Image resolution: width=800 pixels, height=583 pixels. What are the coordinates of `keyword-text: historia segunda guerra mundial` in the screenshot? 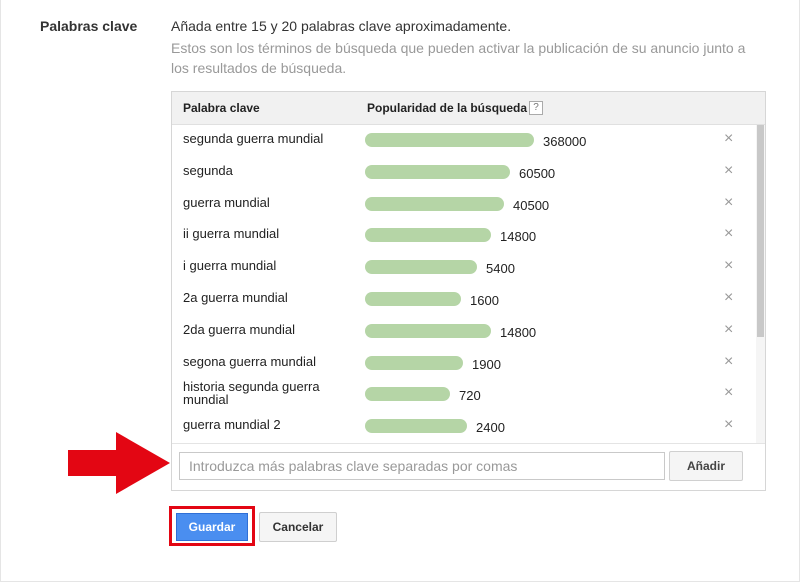 It's located at (251, 393).